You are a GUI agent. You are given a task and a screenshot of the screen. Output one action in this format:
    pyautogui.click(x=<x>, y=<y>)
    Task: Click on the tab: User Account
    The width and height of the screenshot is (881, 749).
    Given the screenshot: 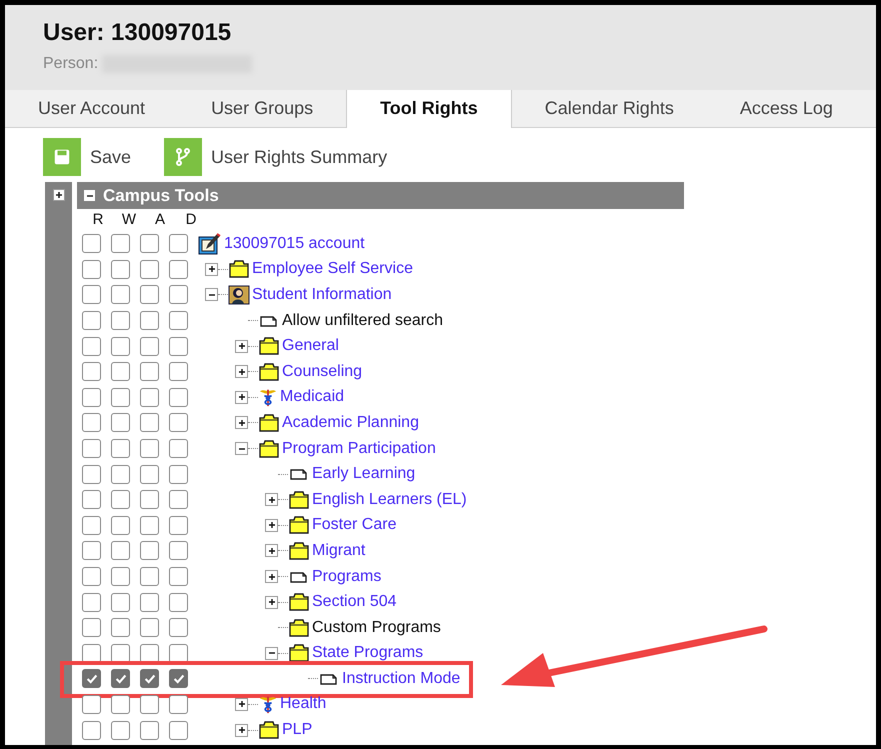 What is the action you would take?
    pyautogui.click(x=91, y=108)
    